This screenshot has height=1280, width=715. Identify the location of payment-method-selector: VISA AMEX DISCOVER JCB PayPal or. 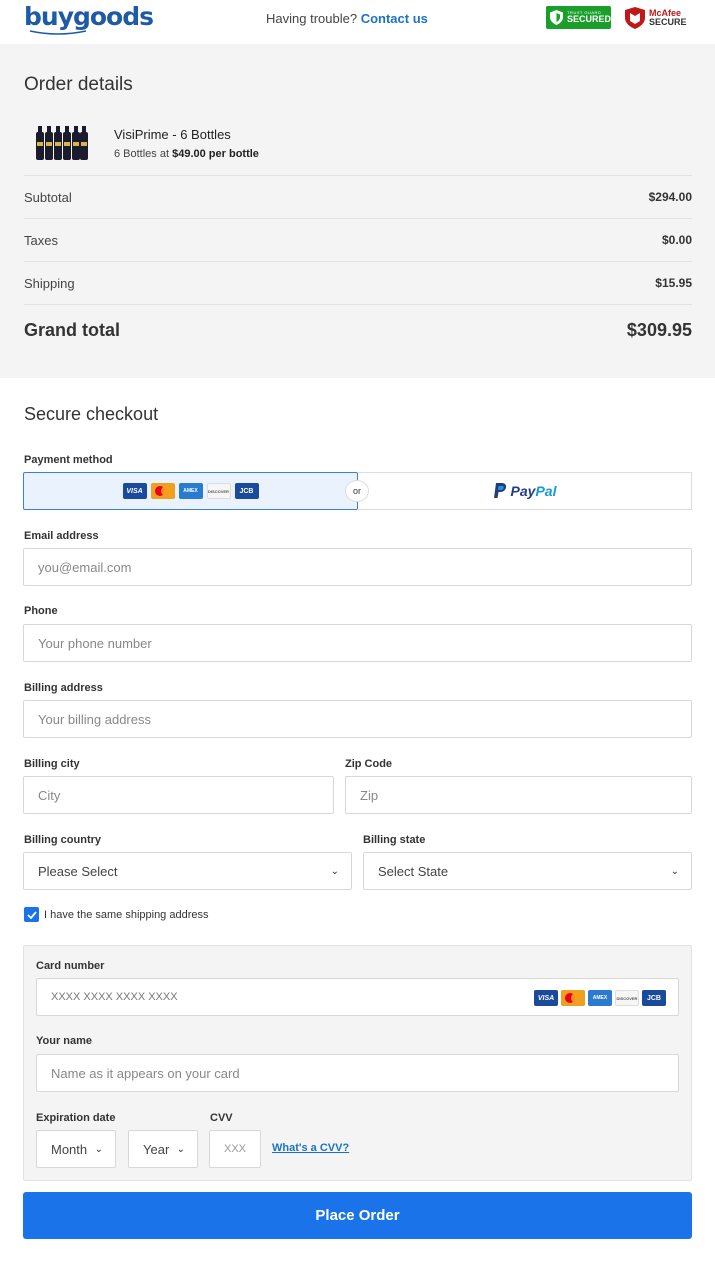
(357, 491).